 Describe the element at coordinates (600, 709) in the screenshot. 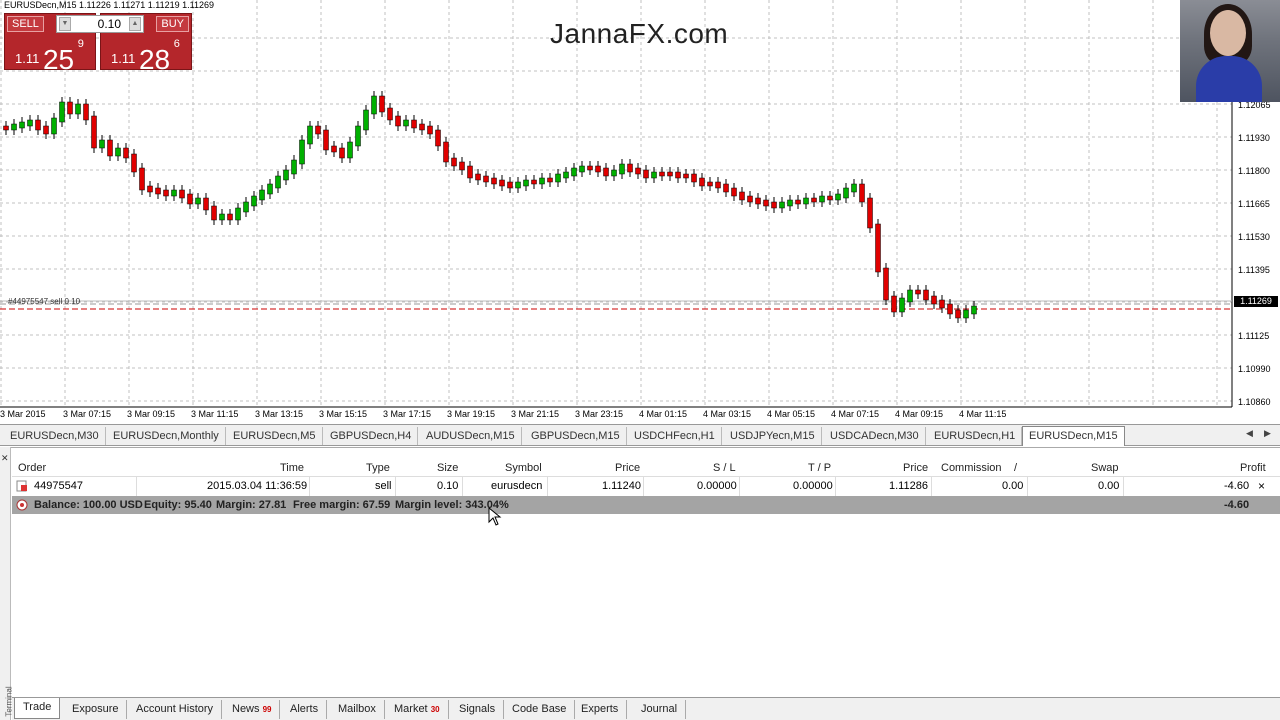

I see `tab-experts: Experts` at that location.